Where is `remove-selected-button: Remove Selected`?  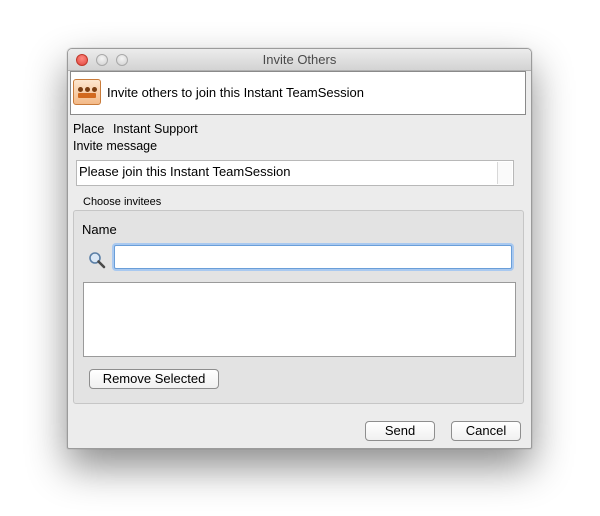 remove-selected-button: Remove Selected is located at coordinates (154, 379).